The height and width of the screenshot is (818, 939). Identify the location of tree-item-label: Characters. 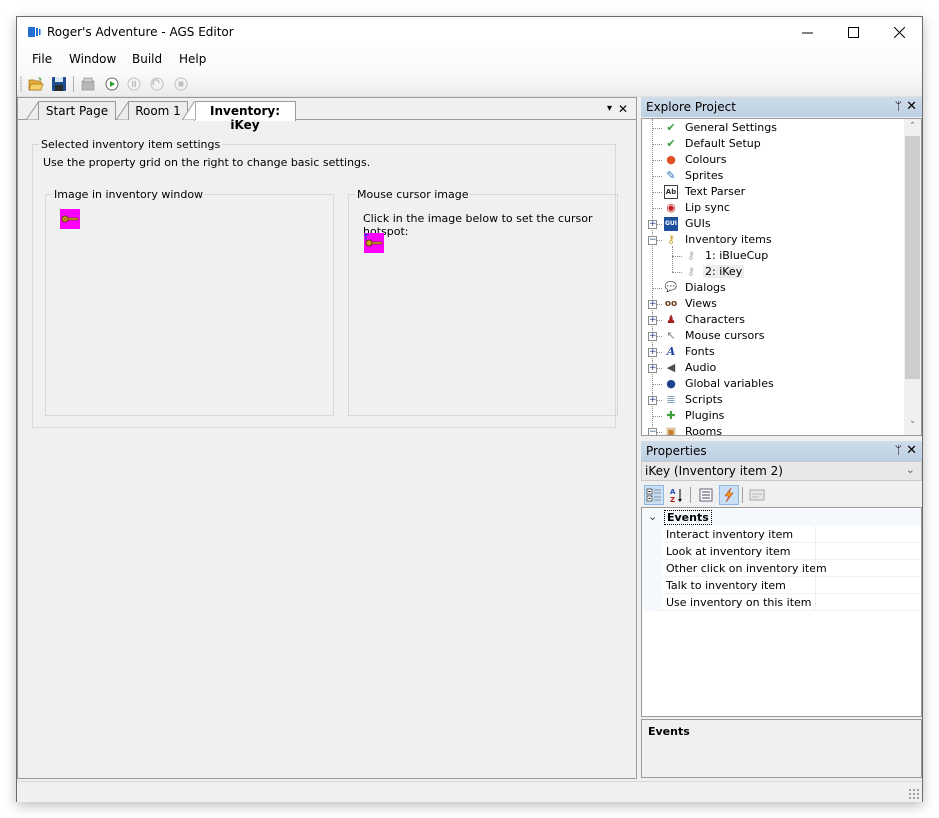
(715, 319).